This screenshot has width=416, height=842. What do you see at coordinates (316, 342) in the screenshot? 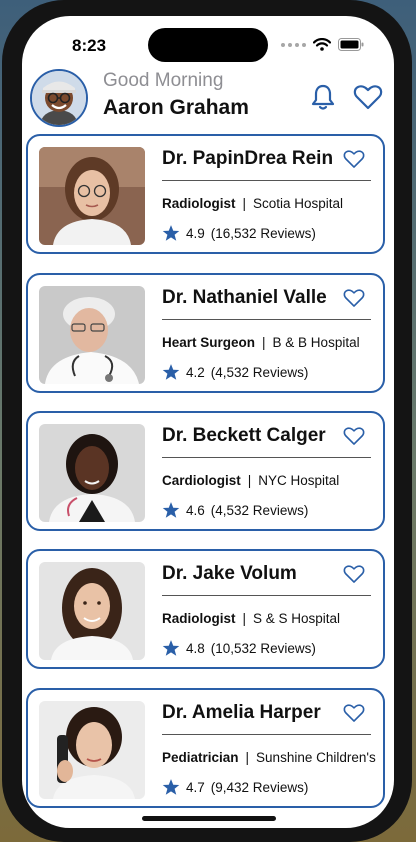
I see `doctor-hospital: B & B Hospital` at bounding box center [316, 342].